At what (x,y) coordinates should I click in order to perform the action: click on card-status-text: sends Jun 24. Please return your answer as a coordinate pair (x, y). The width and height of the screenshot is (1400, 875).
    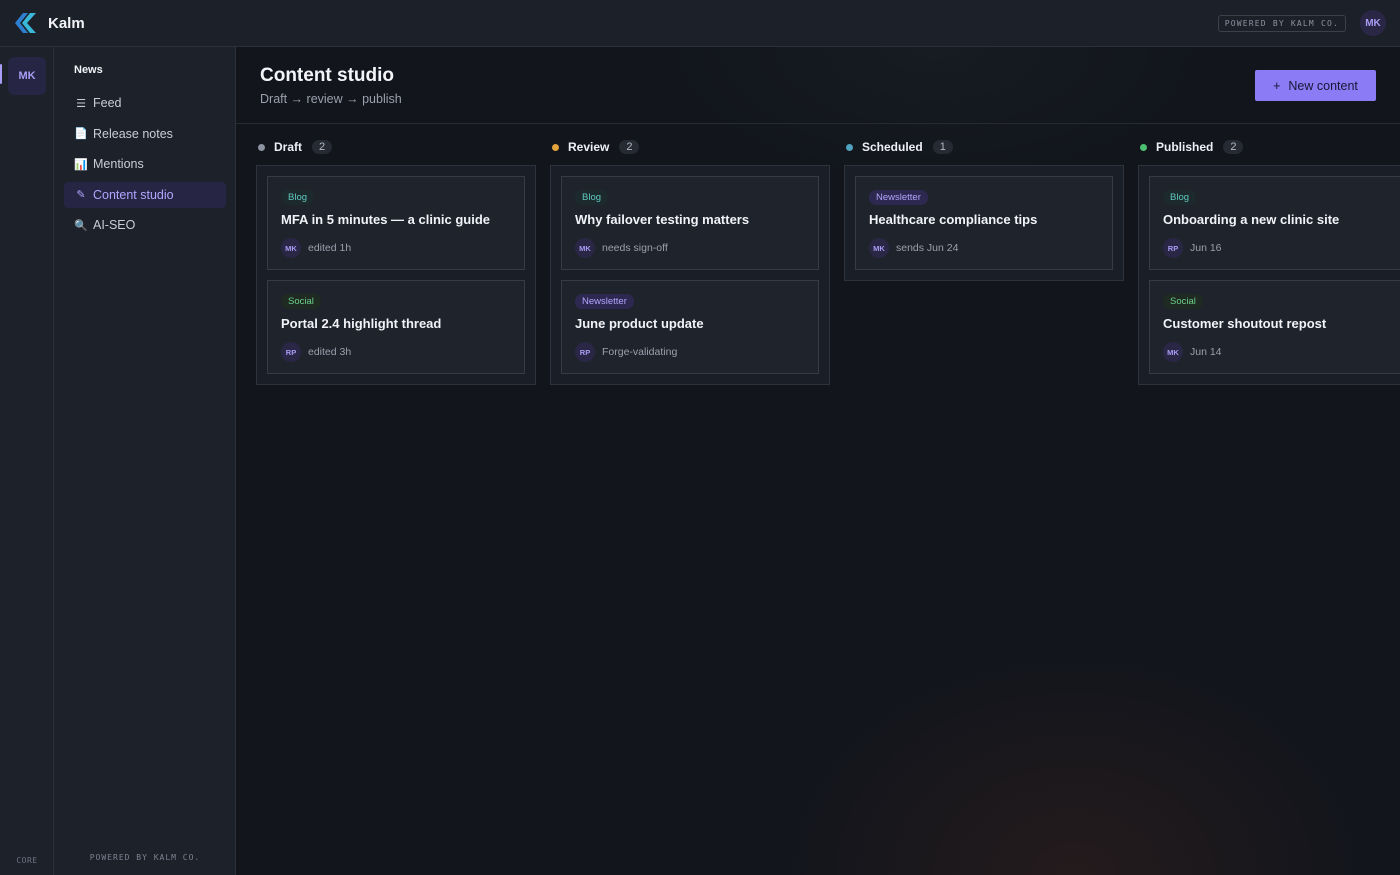
    Looking at the image, I should click on (927, 248).